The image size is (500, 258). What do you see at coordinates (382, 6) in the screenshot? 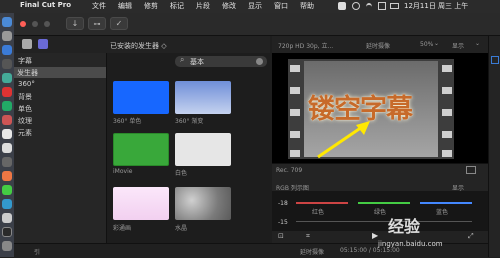
I see `screen-icon` at bounding box center [382, 6].